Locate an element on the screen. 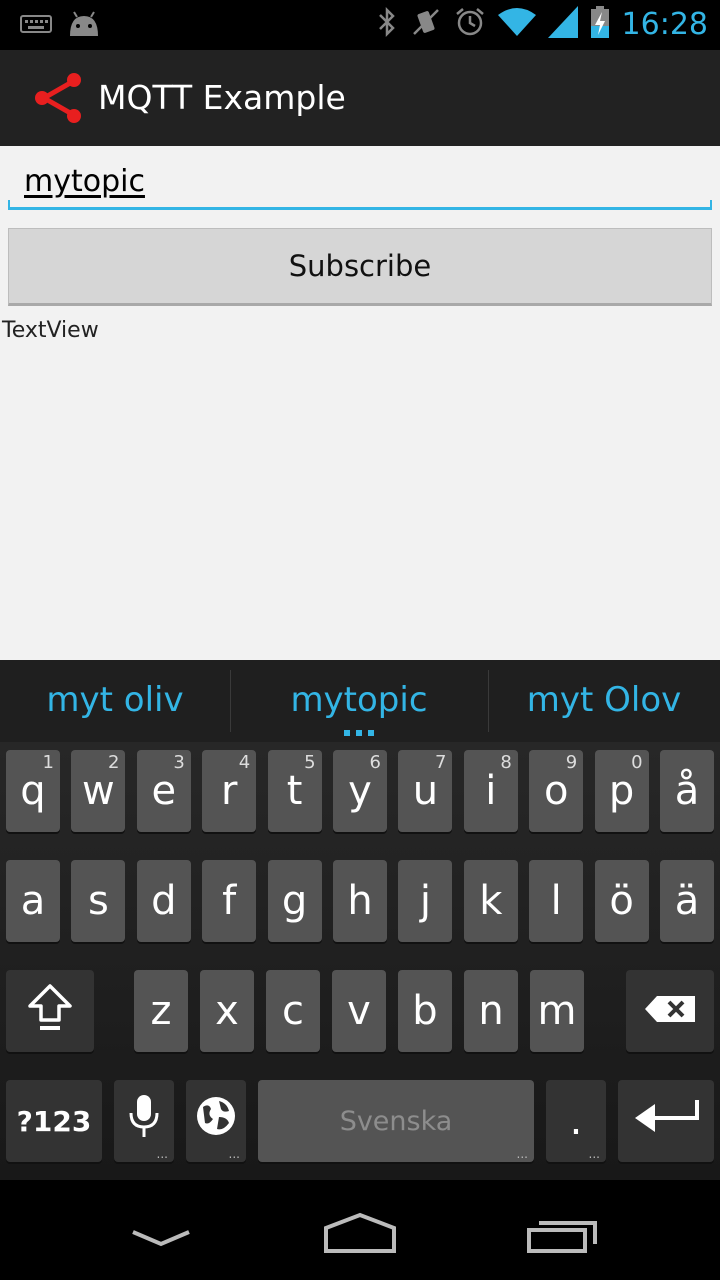 This screenshot has width=720, height=1280. key-t: t5 is located at coordinates (294, 791).